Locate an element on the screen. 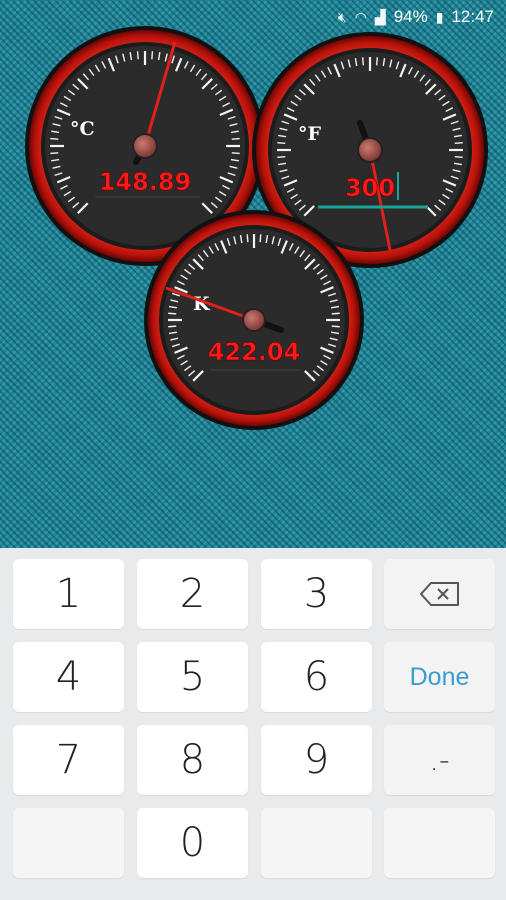 This screenshot has height=900, width=506. kelvin-value: 422.04 is located at coordinates (254, 352).